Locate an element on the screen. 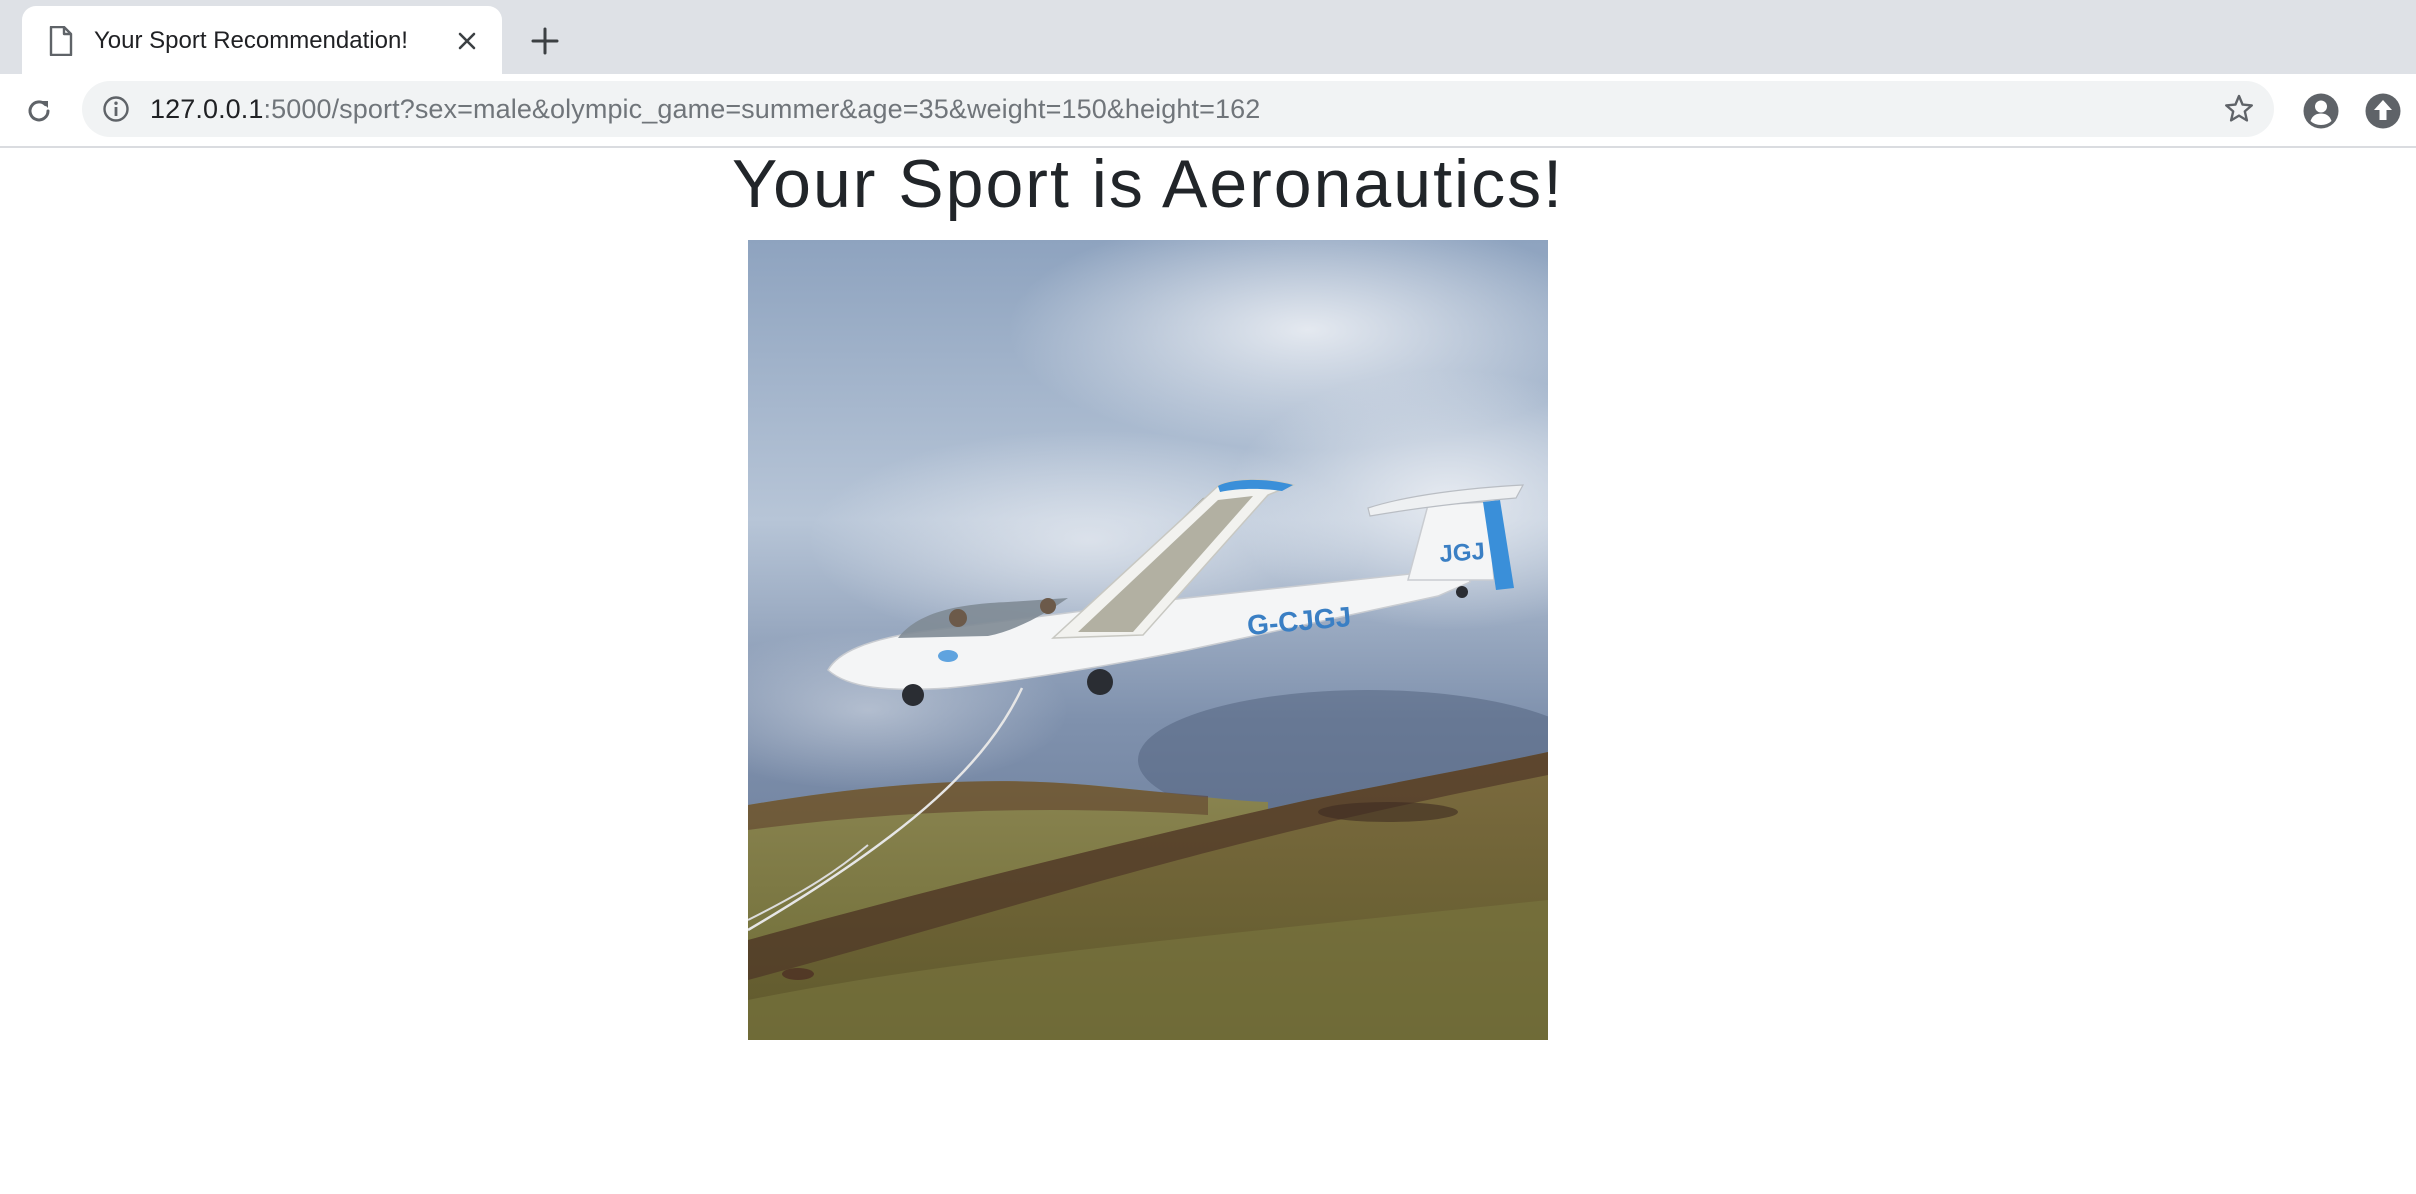  tab-strip: Your Sport Recommendation! is located at coordinates (1208, 37).